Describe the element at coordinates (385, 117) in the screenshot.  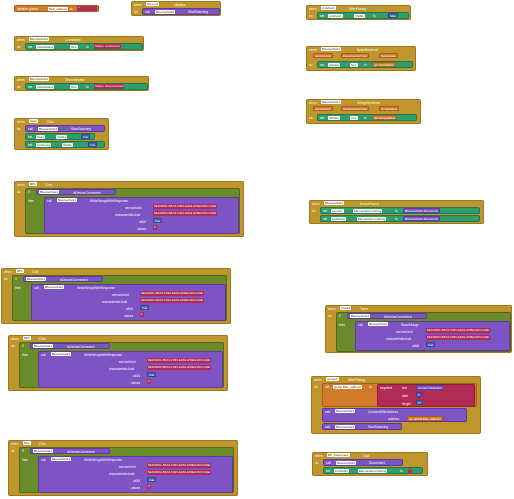
I see `get-string-values: get stringValues` at that location.